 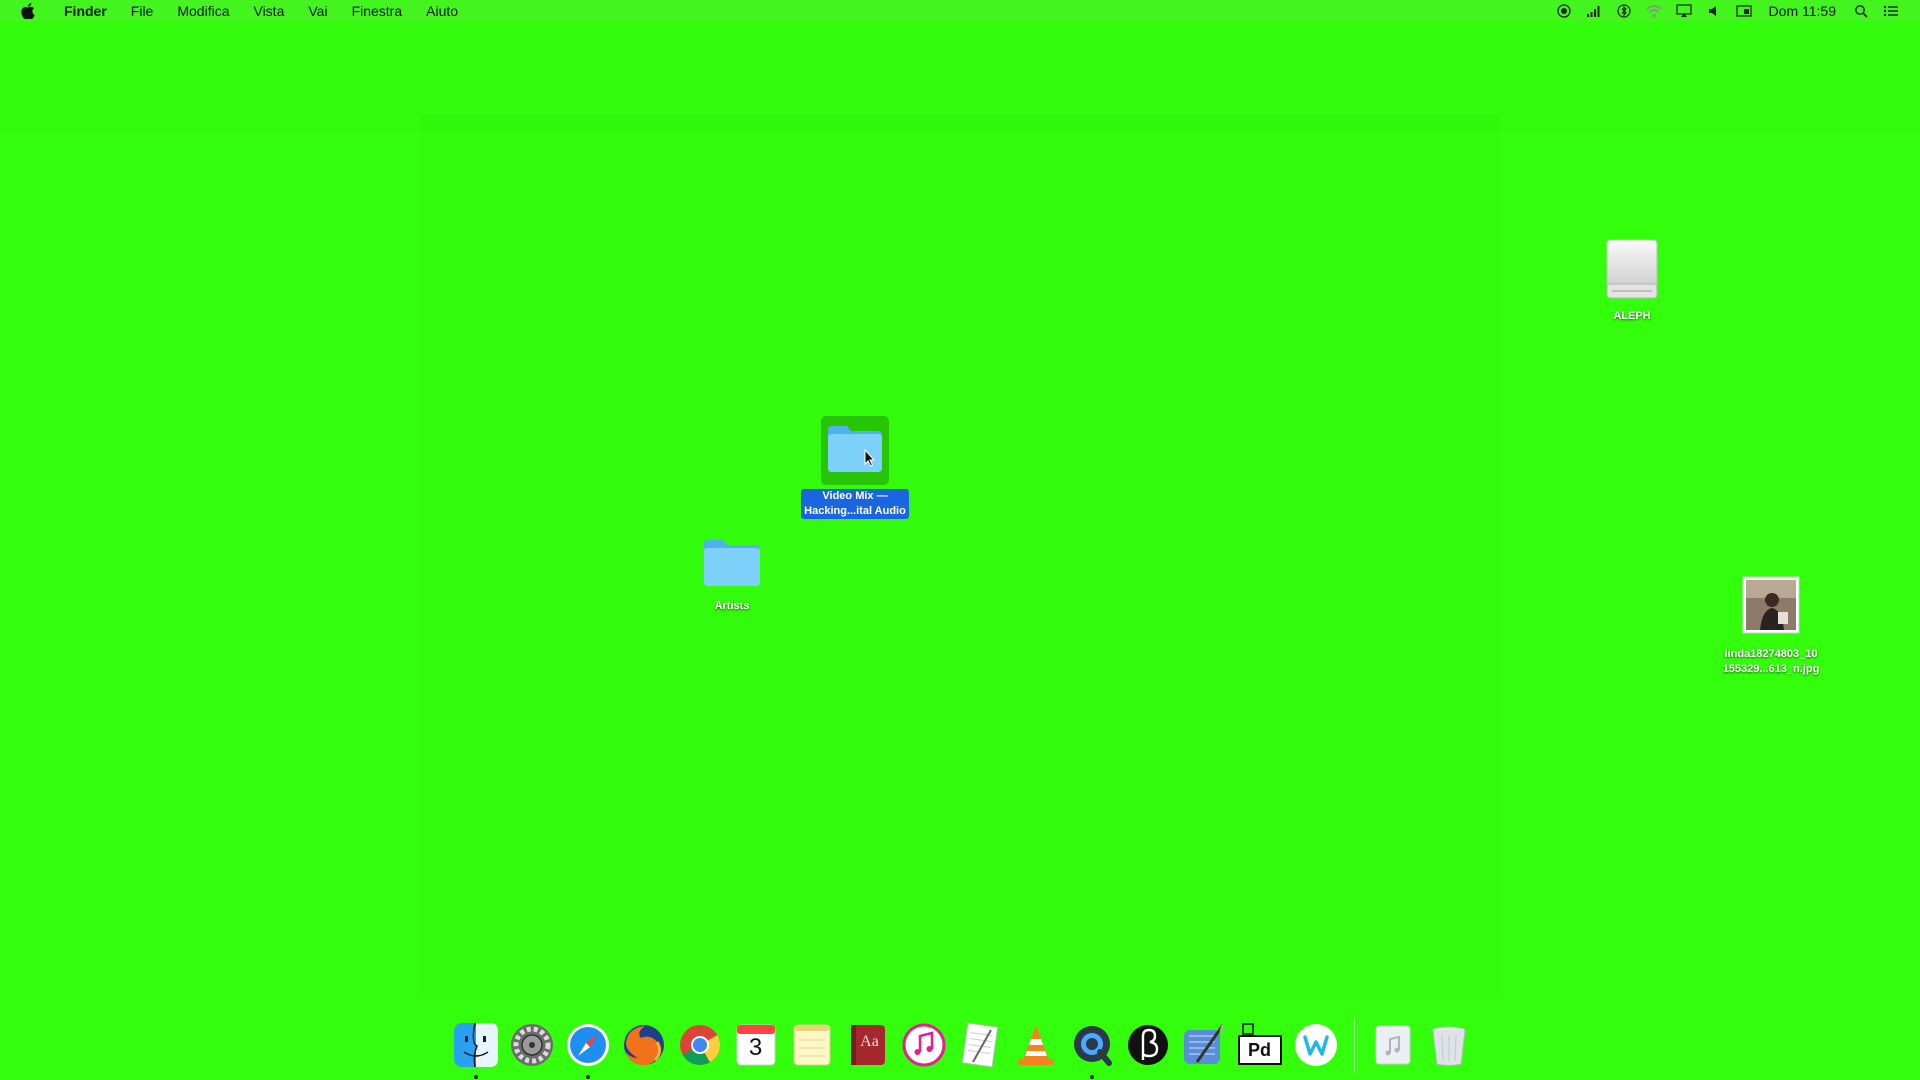 I want to click on beta-icon, so click(x=1147, y=1045).